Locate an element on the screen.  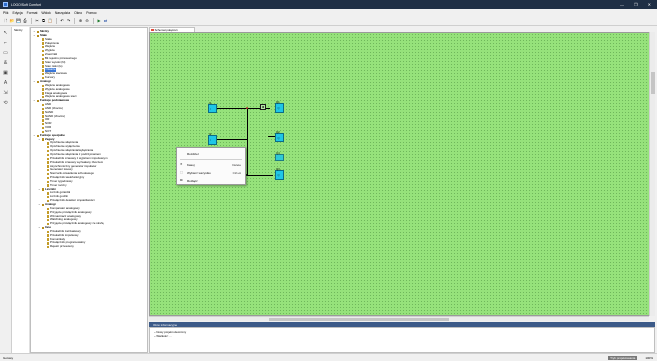
menu-plik: Plik is located at coordinates (5, 13).